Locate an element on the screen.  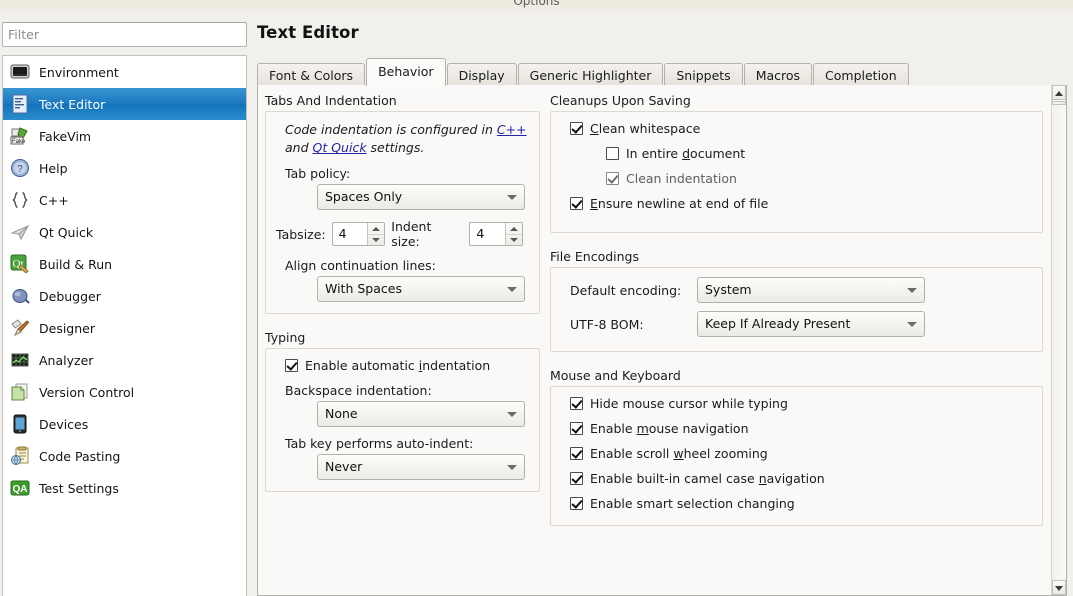
mouse-enable-mouse-navigation-checkbox: Enable mouse navigation is located at coordinates (801, 428).